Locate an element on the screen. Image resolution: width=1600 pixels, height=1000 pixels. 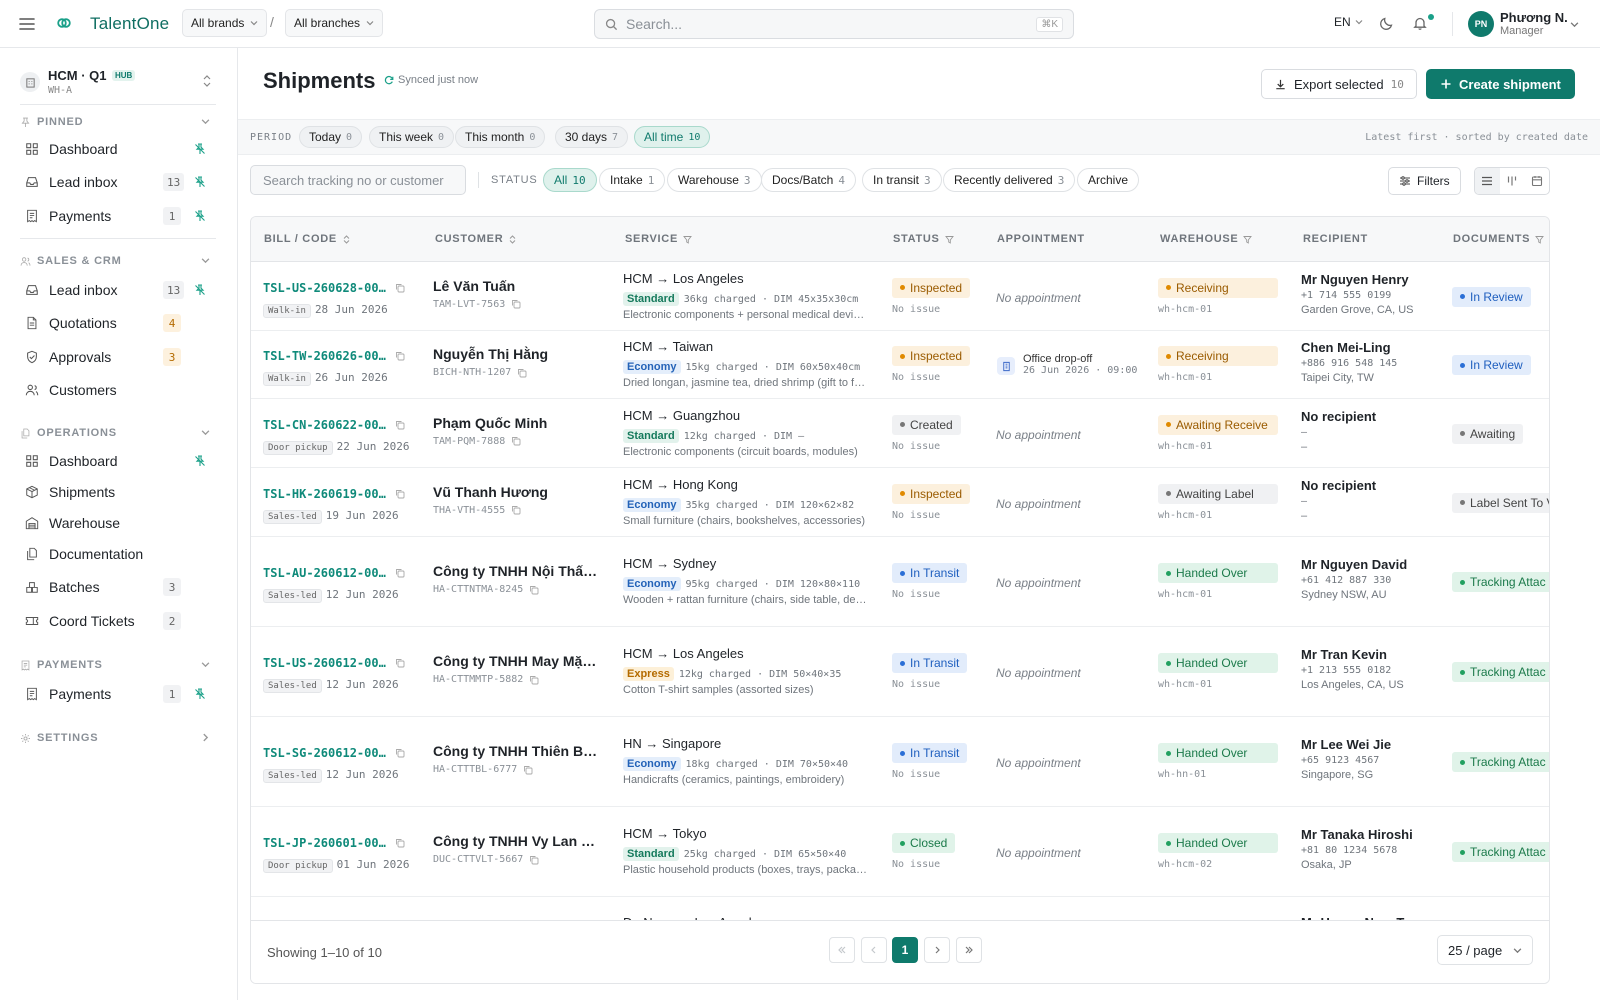
create-shipment-button: Create shipment is located at coordinates (1500, 84).